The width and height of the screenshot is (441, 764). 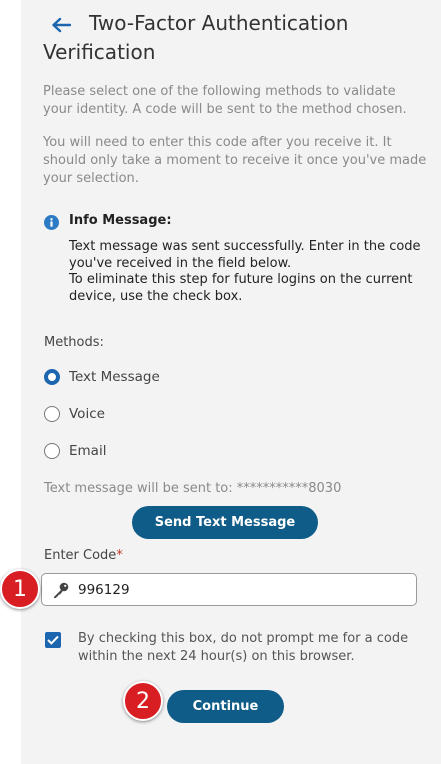 I want to click on continue-button: Continue, so click(x=225, y=706).